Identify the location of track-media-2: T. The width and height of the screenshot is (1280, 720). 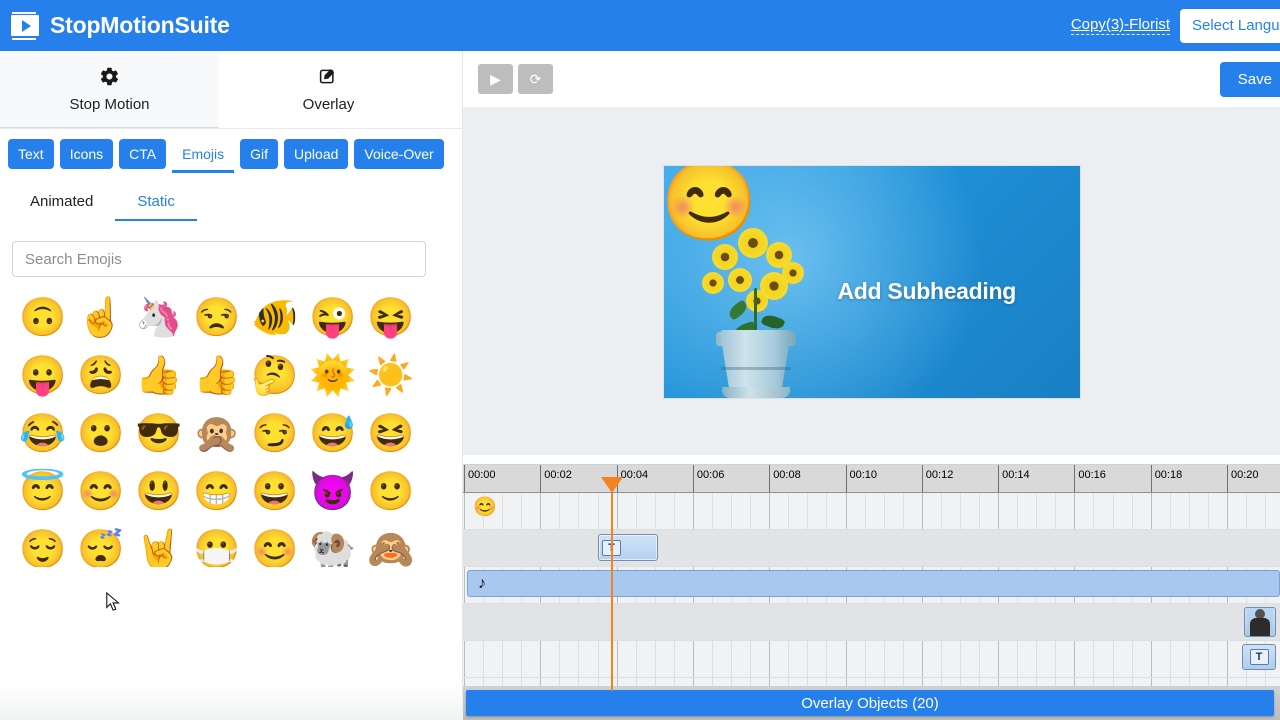
(871, 659).